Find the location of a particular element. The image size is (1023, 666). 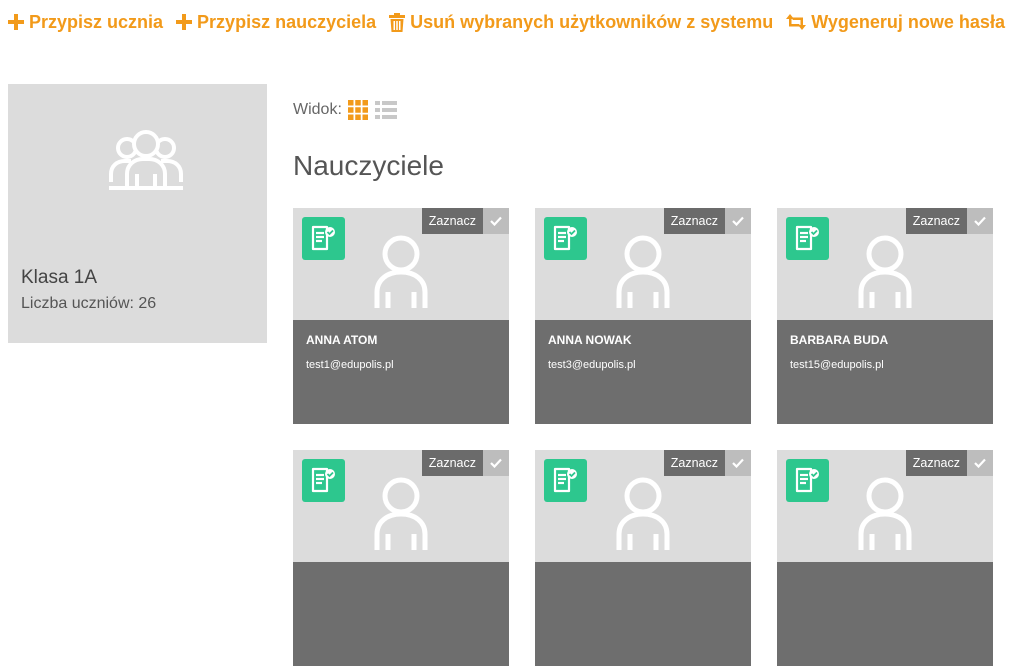

assign-student-button: Przypisz ucznia is located at coordinates (85, 22).